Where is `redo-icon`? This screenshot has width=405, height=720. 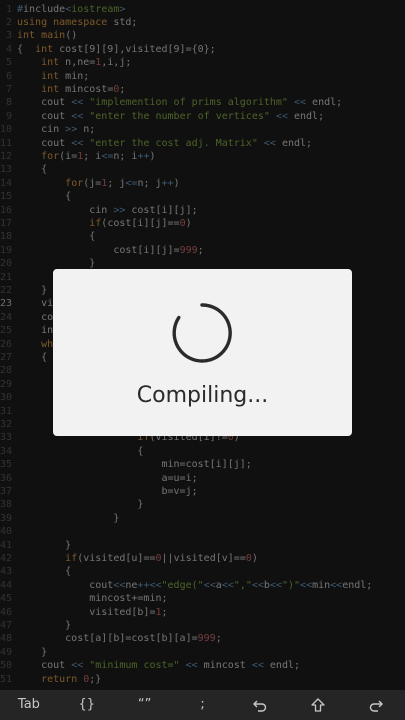 redo-icon is located at coordinates (376, 706).